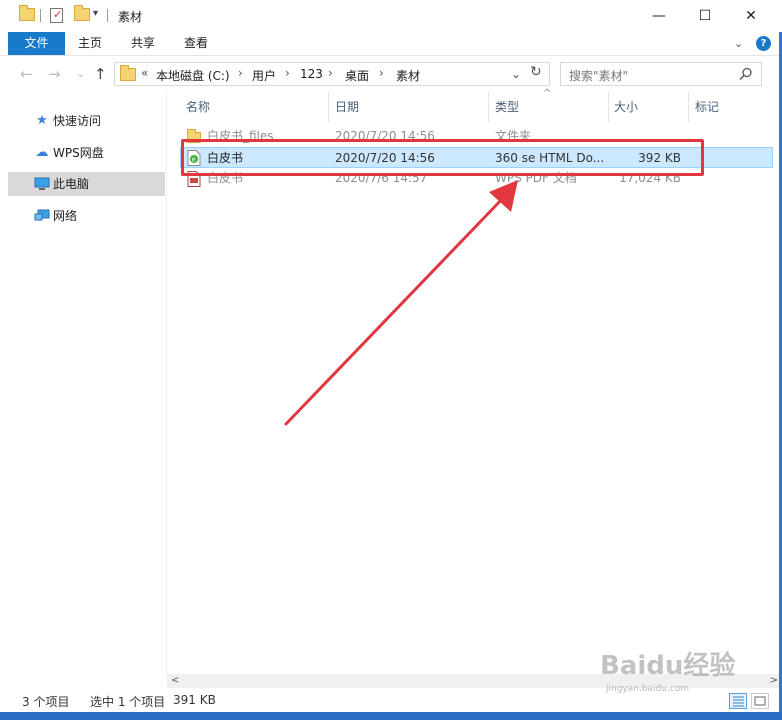 This screenshot has width=782, height=720. Describe the element at coordinates (442, 157) in the screenshot. I see `highlight-box` at that location.